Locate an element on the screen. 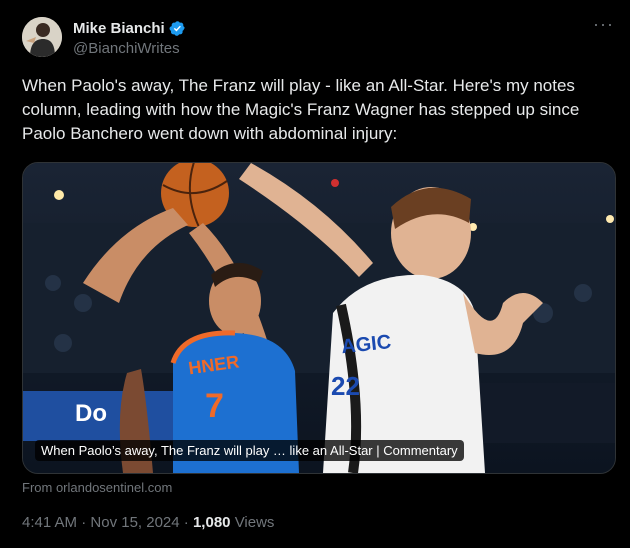  views-label: Views is located at coordinates (254, 522).